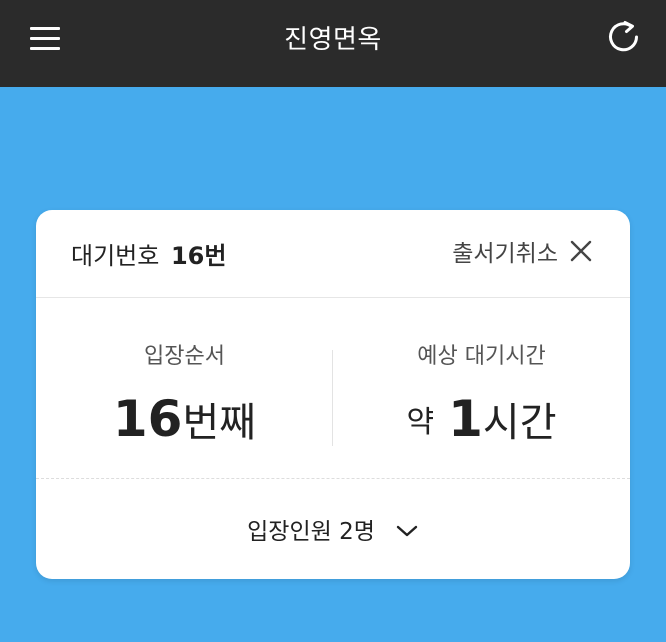 The width and height of the screenshot is (666, 642). I want to click on party-size-dropdown: 입장인원 2명, so click(333, 528).